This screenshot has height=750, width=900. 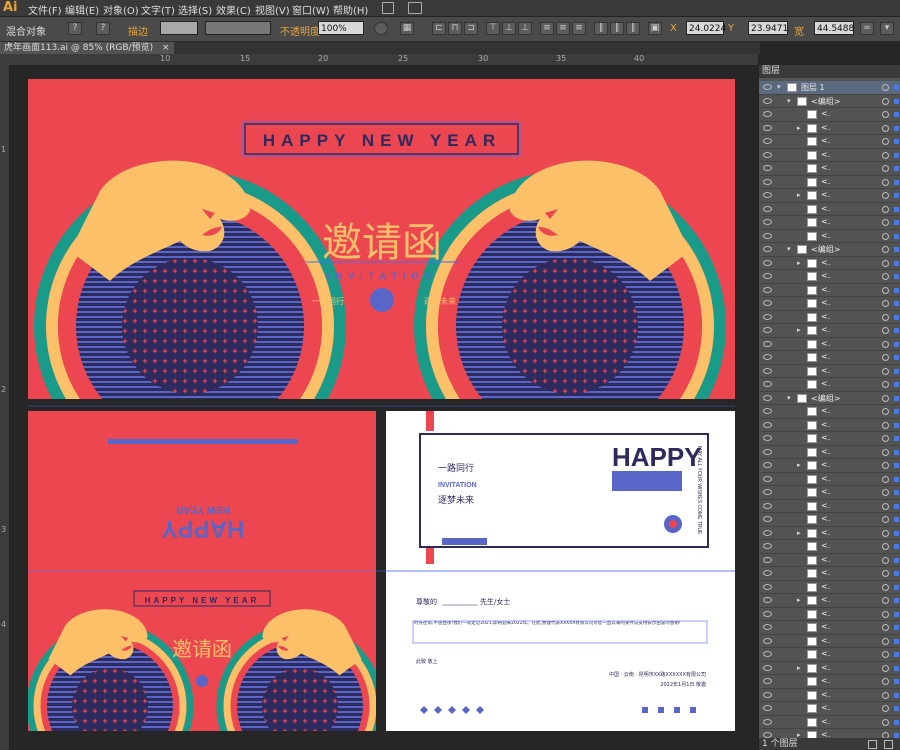 I want to click on x-field: 24.0224, so click(x=706, y=28).